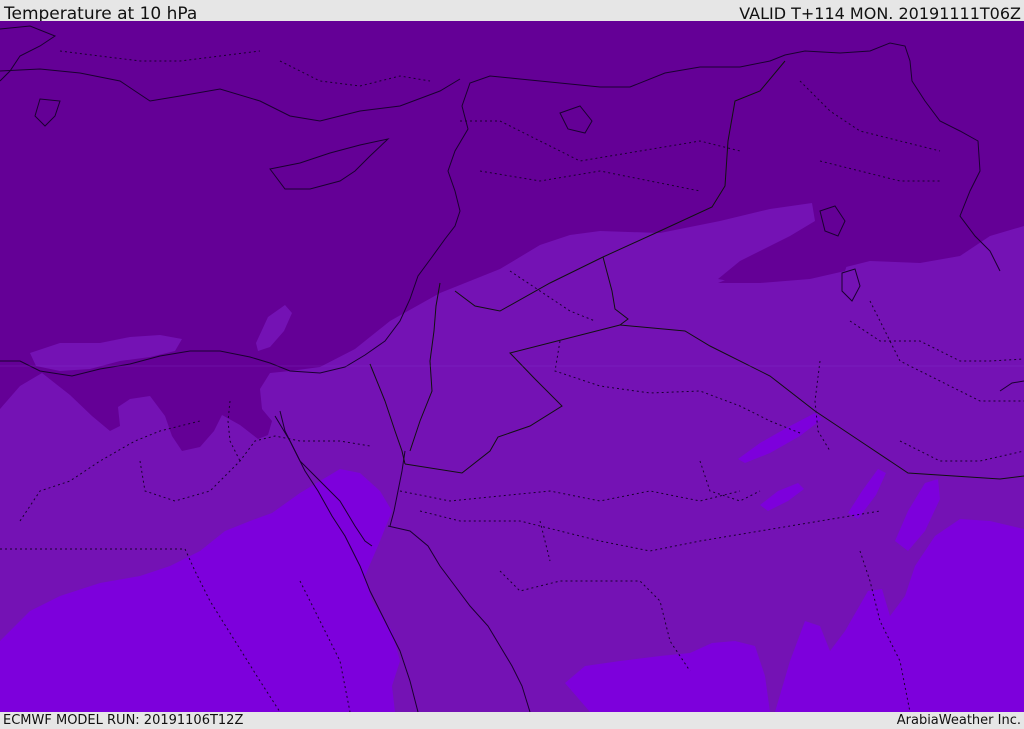 The width and height of the screenshot is (1024, 729). What do you see at coordinates (958, 720) in the screenshot?
I see `brand-label: ArabiaWeather Inc.` at bounding box center [958, 720].